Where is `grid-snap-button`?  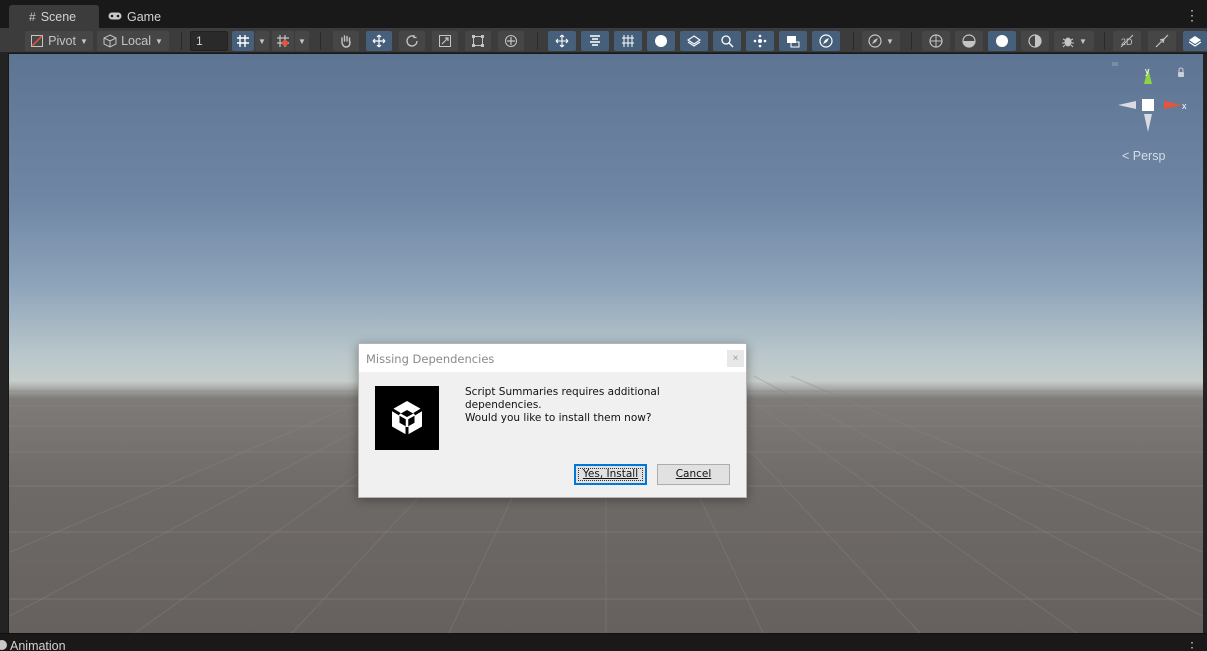
grid-snap-button is located at coordinates (243, 41).